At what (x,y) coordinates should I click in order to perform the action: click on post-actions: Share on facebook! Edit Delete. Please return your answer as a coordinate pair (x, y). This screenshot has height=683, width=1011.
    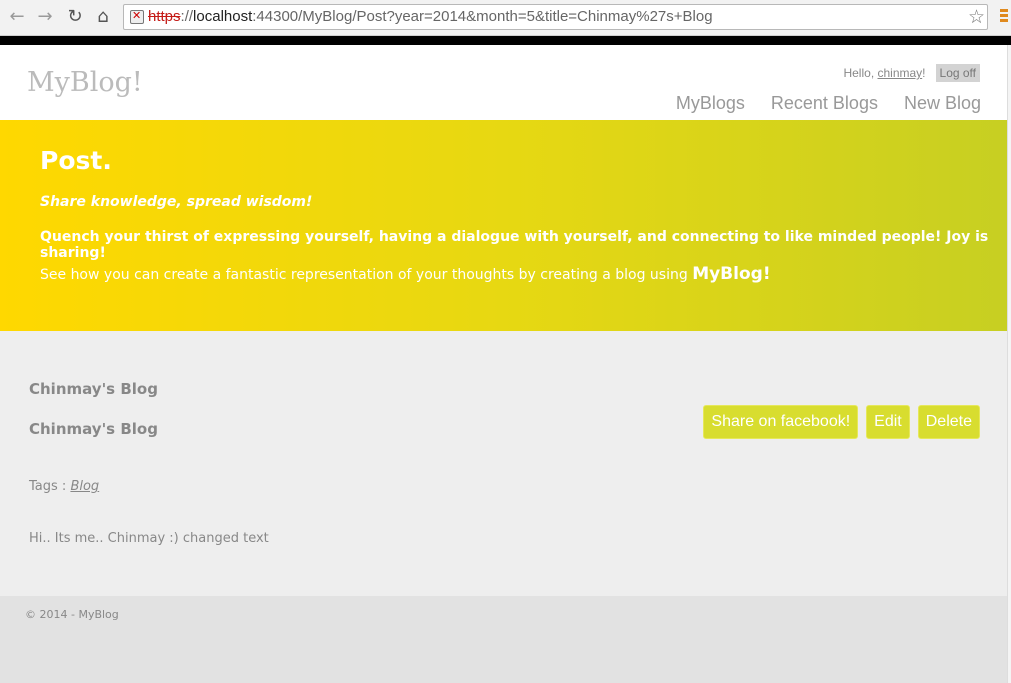
    Looking at the image, I should click on (841, 422).